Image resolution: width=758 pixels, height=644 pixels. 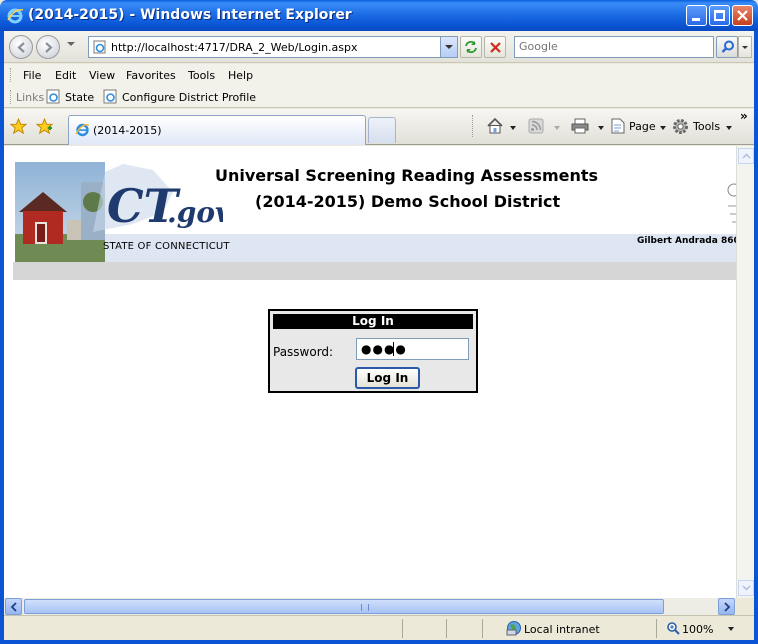 What do you see at coordinates (82, 130) in the screenshot?
I see `ie-tab-icon` at bounding box center [82, 130].